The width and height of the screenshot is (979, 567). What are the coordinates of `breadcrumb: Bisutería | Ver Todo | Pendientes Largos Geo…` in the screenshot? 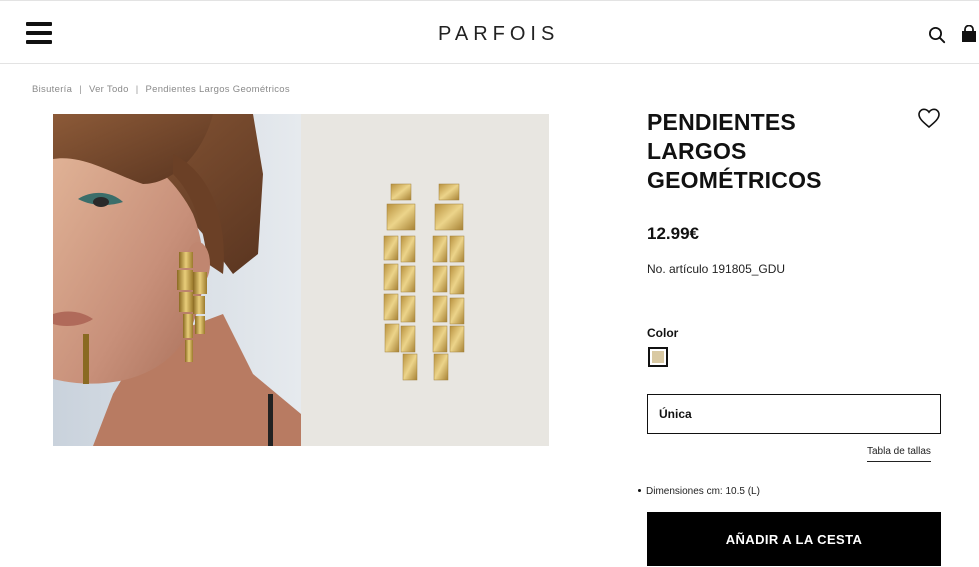 It's located at (161, 89).